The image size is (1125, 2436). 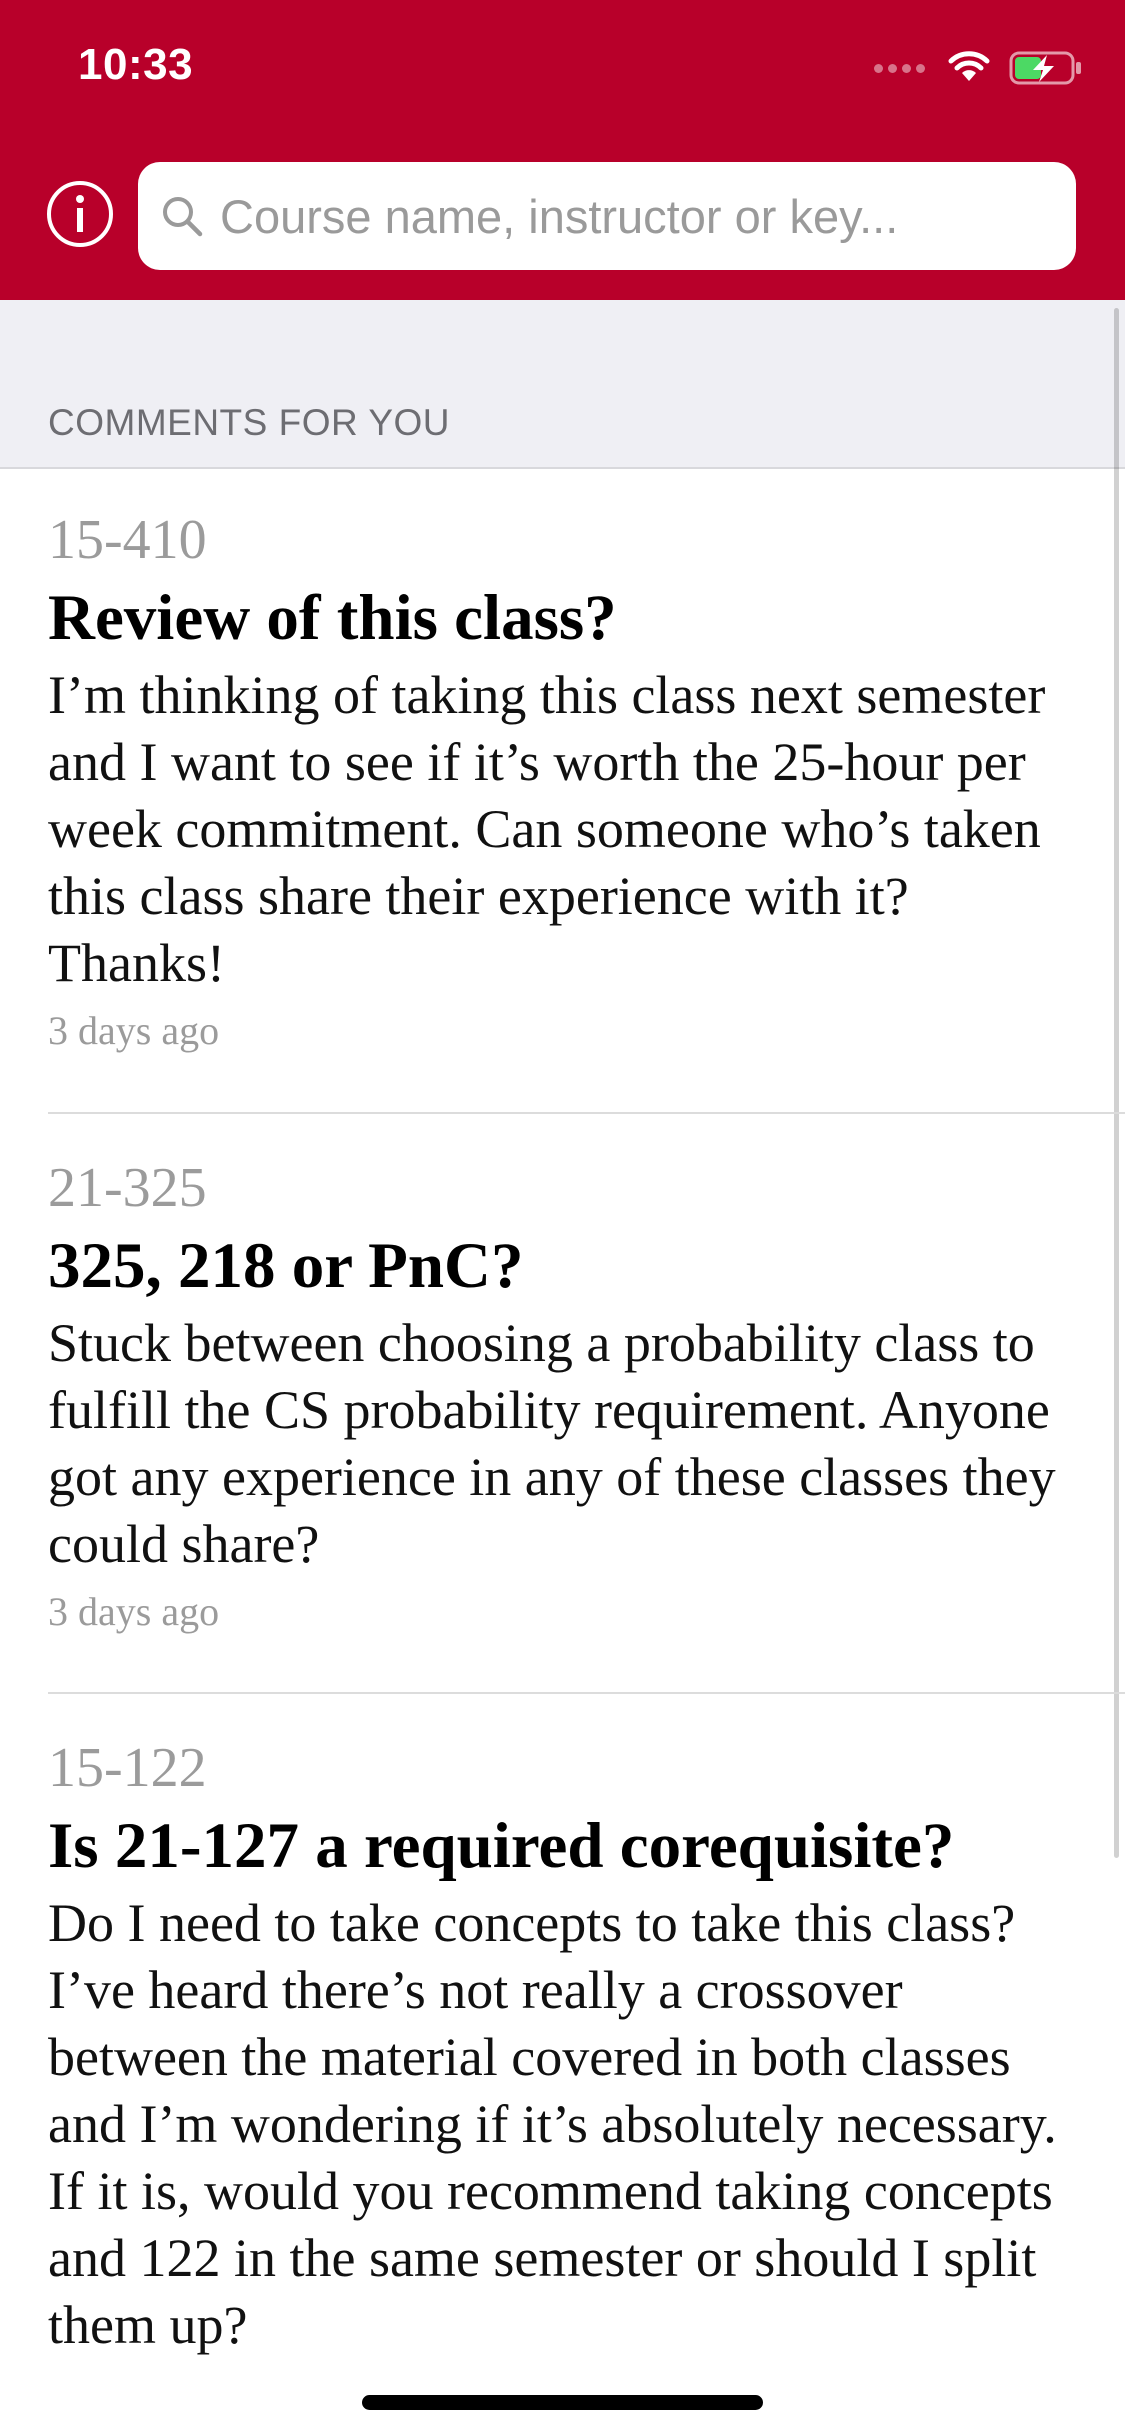 I want to click on comment-title: Review of this class?, so click(x=332, y=618).